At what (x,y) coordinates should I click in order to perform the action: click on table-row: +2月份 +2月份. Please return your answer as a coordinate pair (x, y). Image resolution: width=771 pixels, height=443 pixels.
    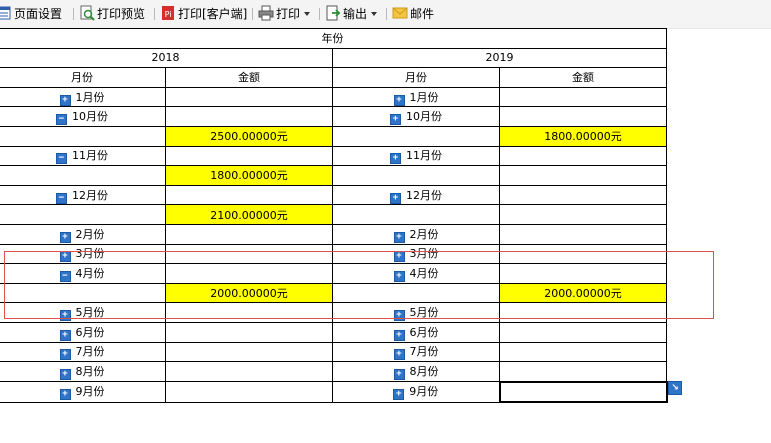
    Looking at the image, I should click on (333, 234).